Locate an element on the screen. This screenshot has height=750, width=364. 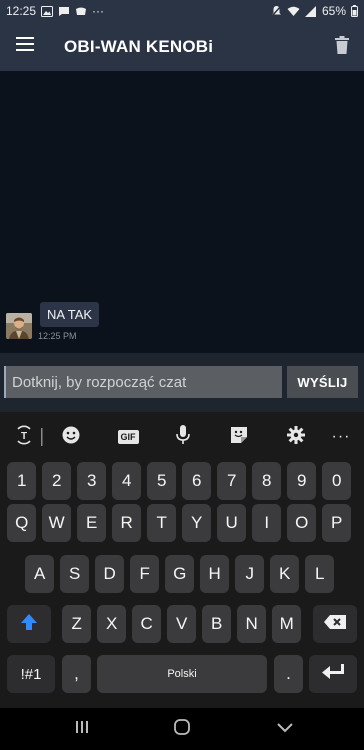
gif-button: GIF is located at coordinates (128, 437).